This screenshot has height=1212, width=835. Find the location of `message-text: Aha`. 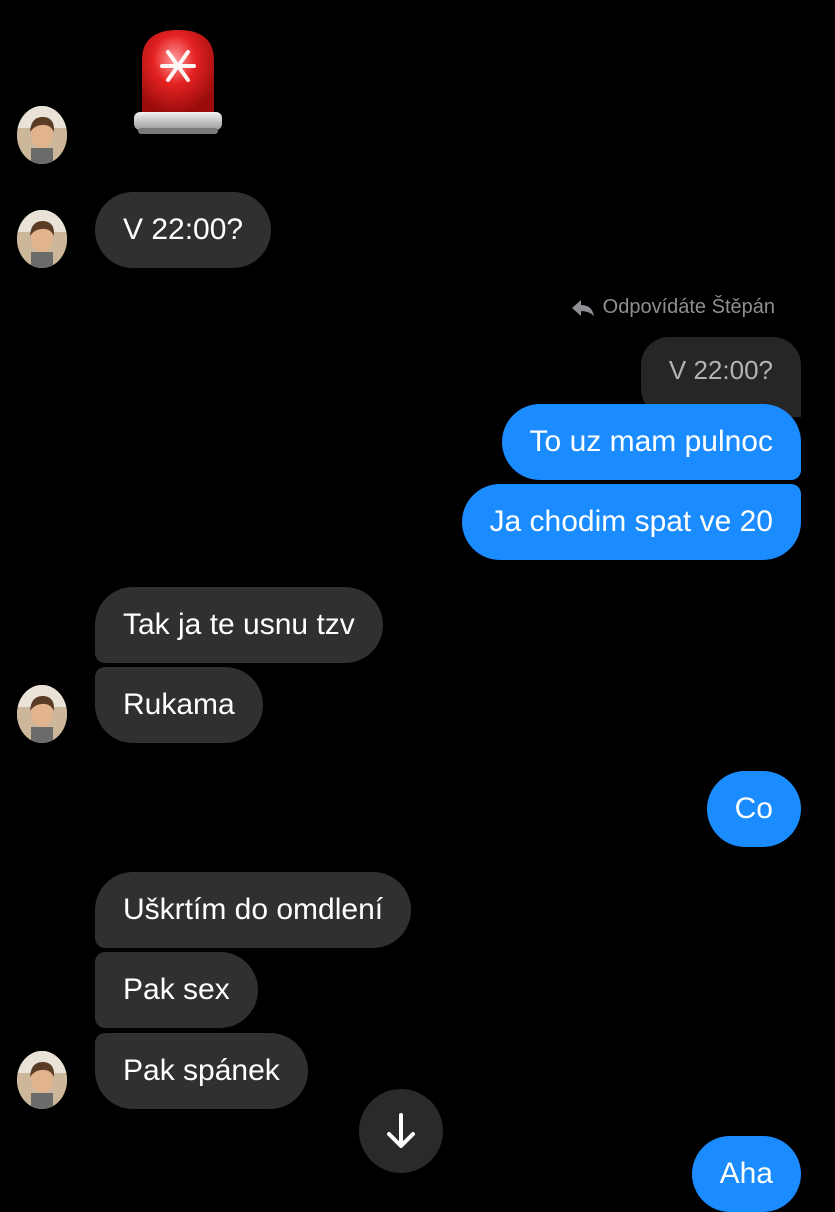

message-text: Aha is located at coordinates (746, 1173).